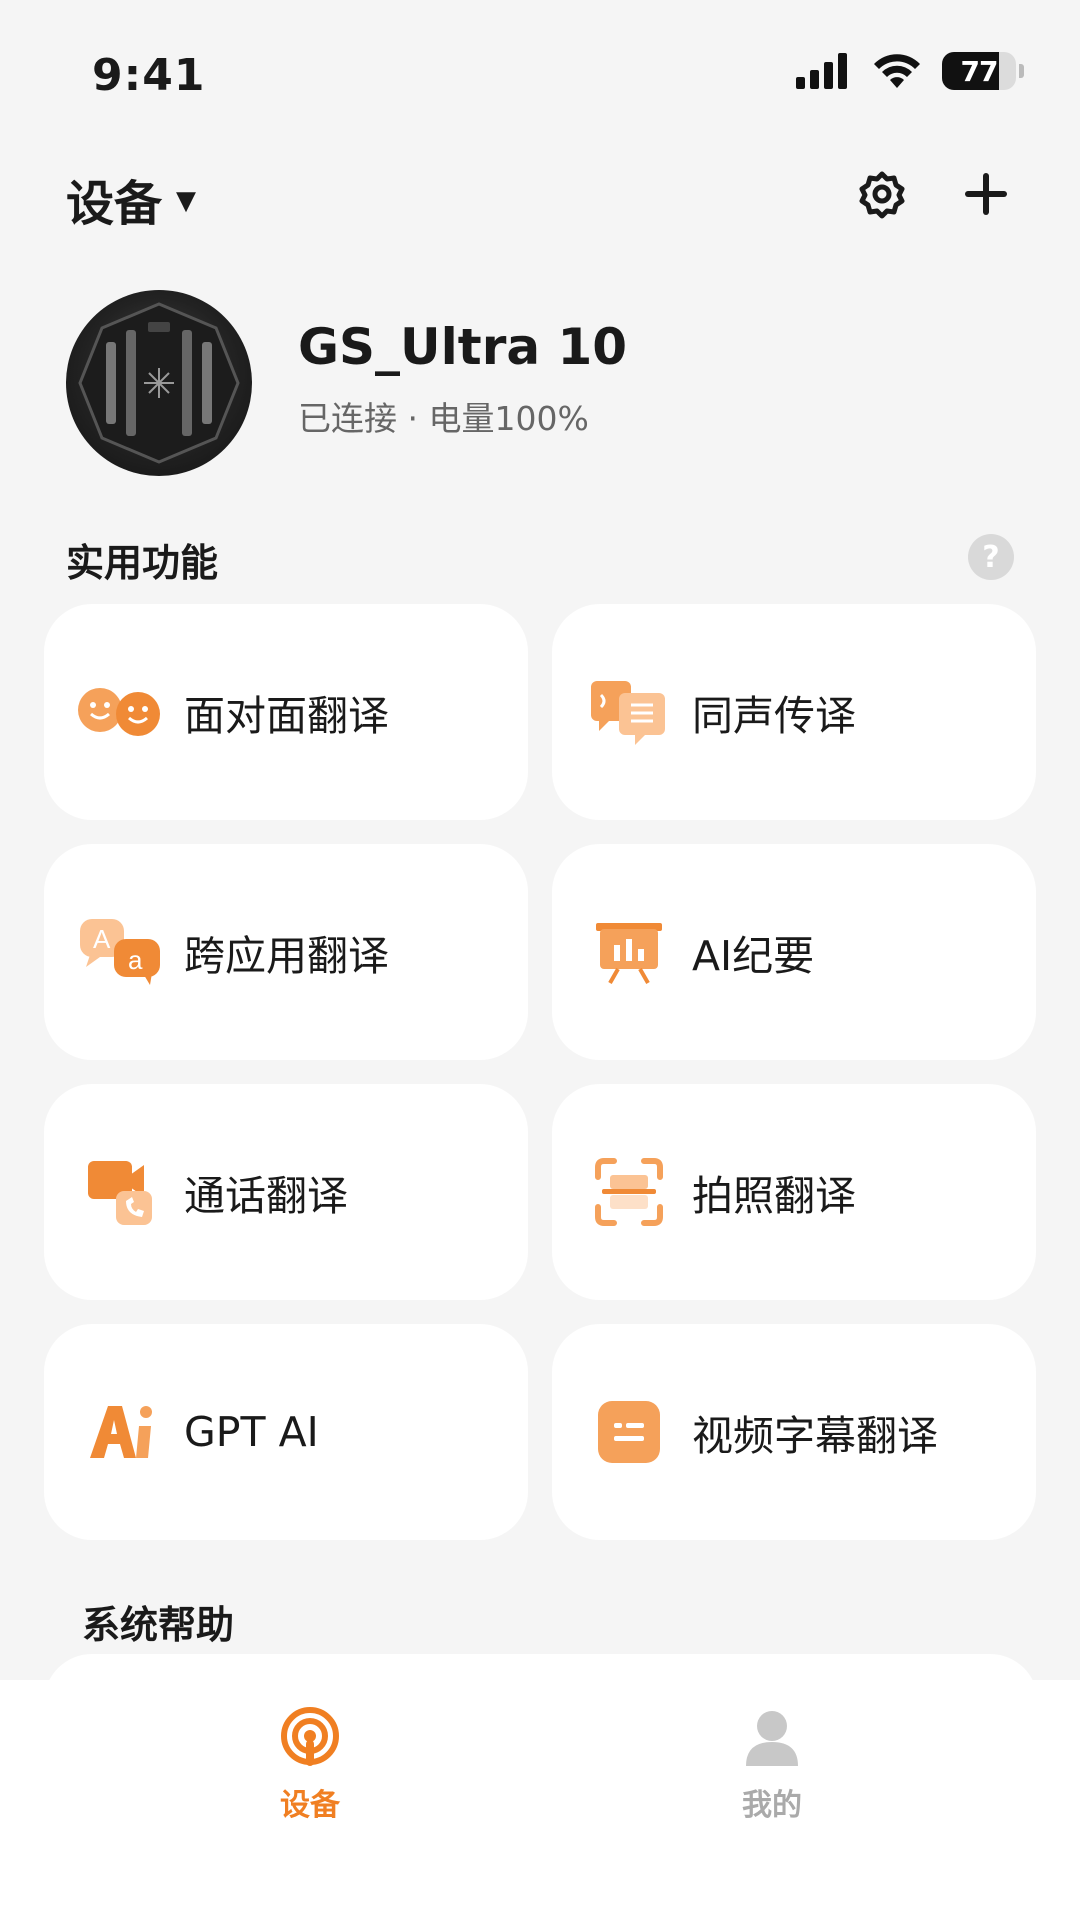 The height and width of the screenshot is (1920, 1080). I want to click on user-icon, so click(772, 1738).